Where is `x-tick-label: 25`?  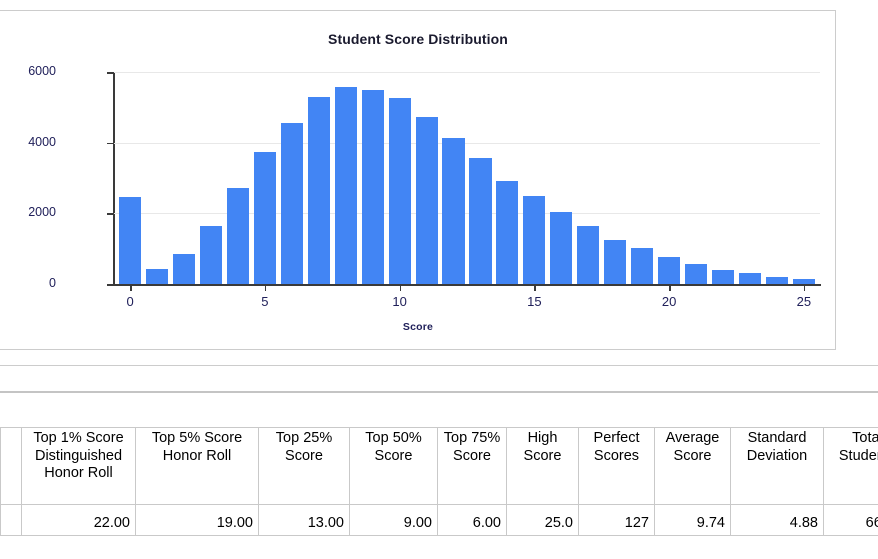 x-tick-label: 25 is located at coordinates (804, 301).